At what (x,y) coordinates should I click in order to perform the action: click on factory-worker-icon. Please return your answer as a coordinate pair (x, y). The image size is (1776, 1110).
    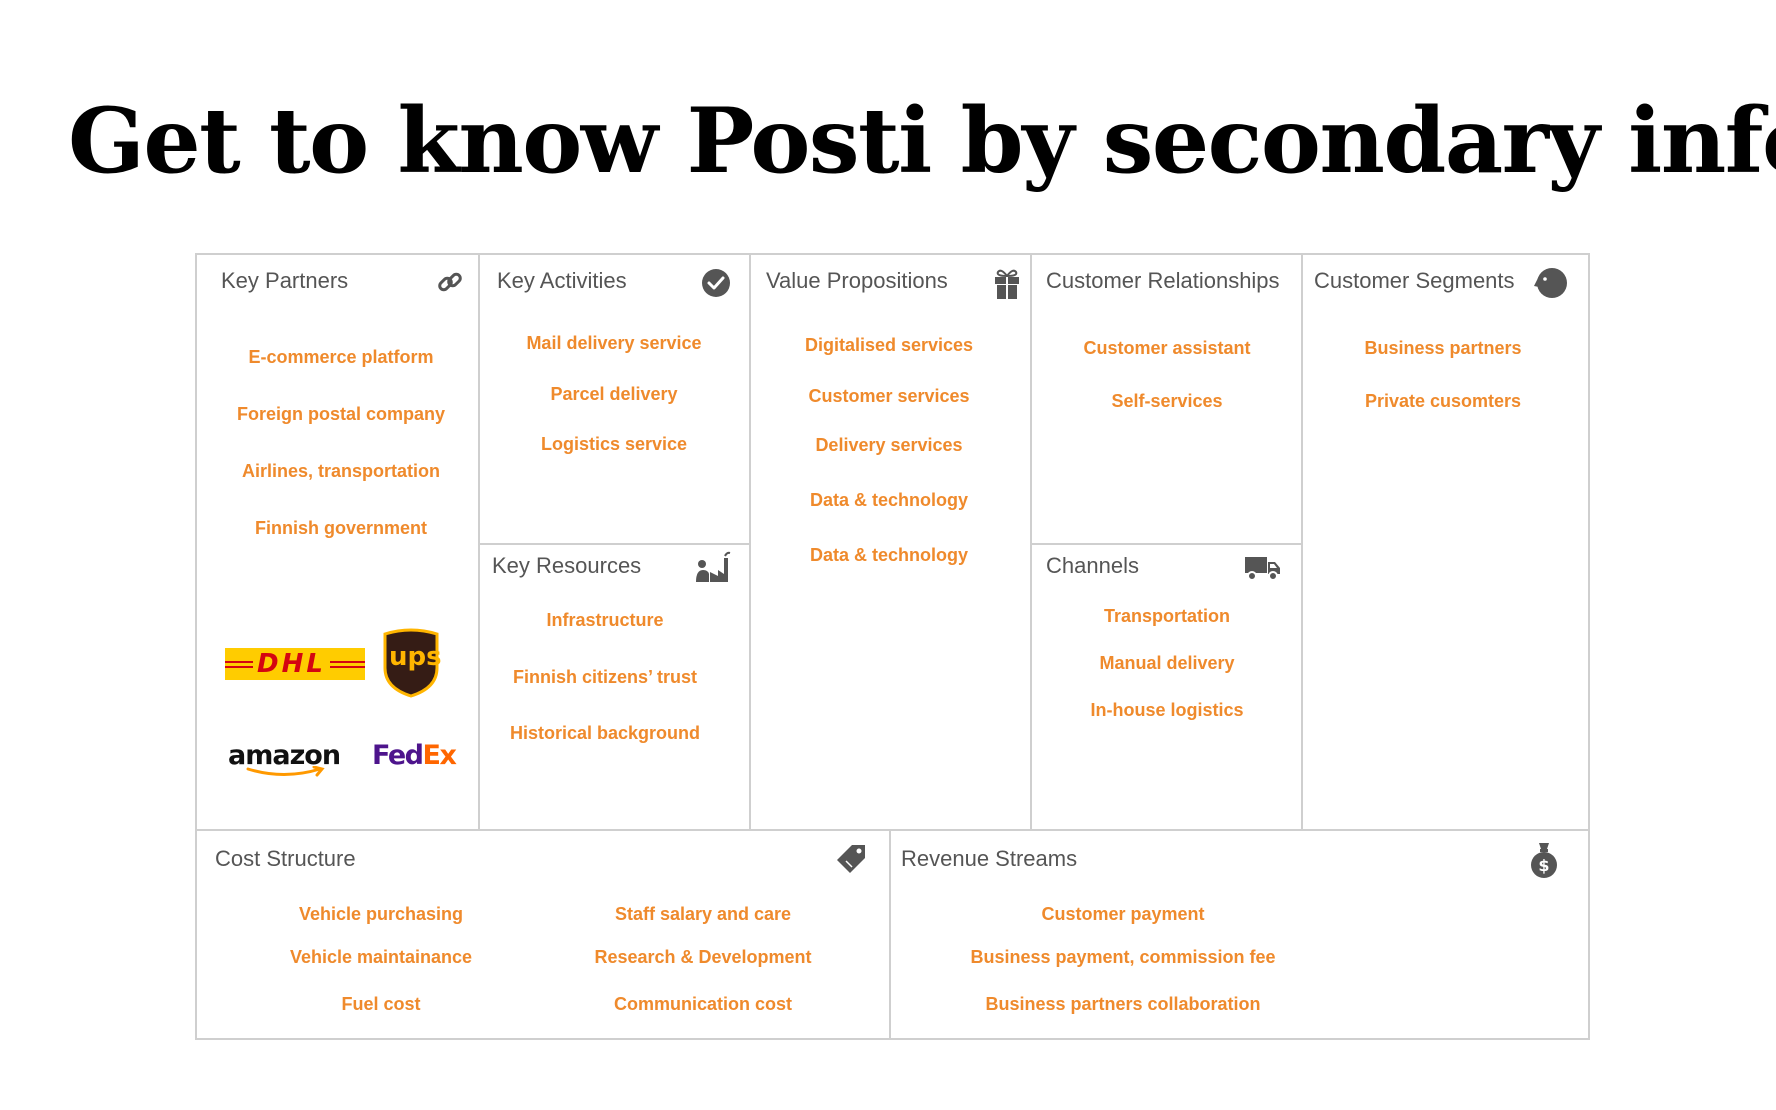
    Looking at the image, I should click on (713, 566).